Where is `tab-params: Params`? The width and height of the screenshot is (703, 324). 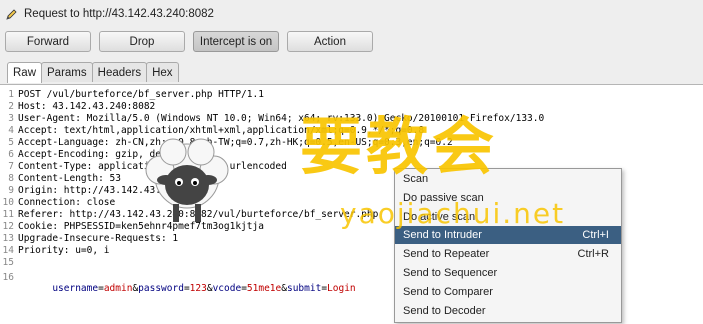
tab-params: Params is located at coordinates (67, 72).